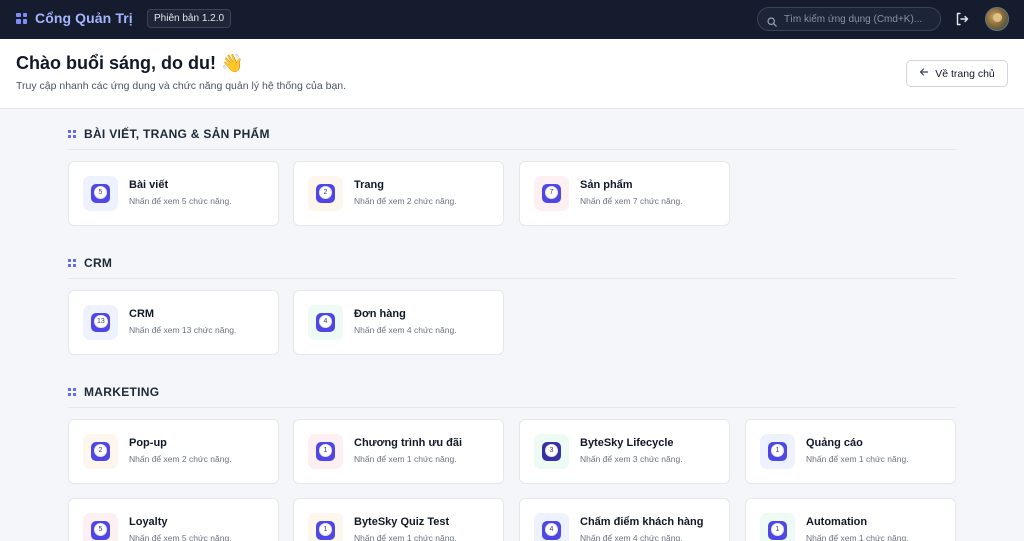 The height and width of the screenshot is (541, 1024). What do you see at coordinates (551, 192) in the screenshot?
I see `count-badge: 7` at bounding box center [551, 192].